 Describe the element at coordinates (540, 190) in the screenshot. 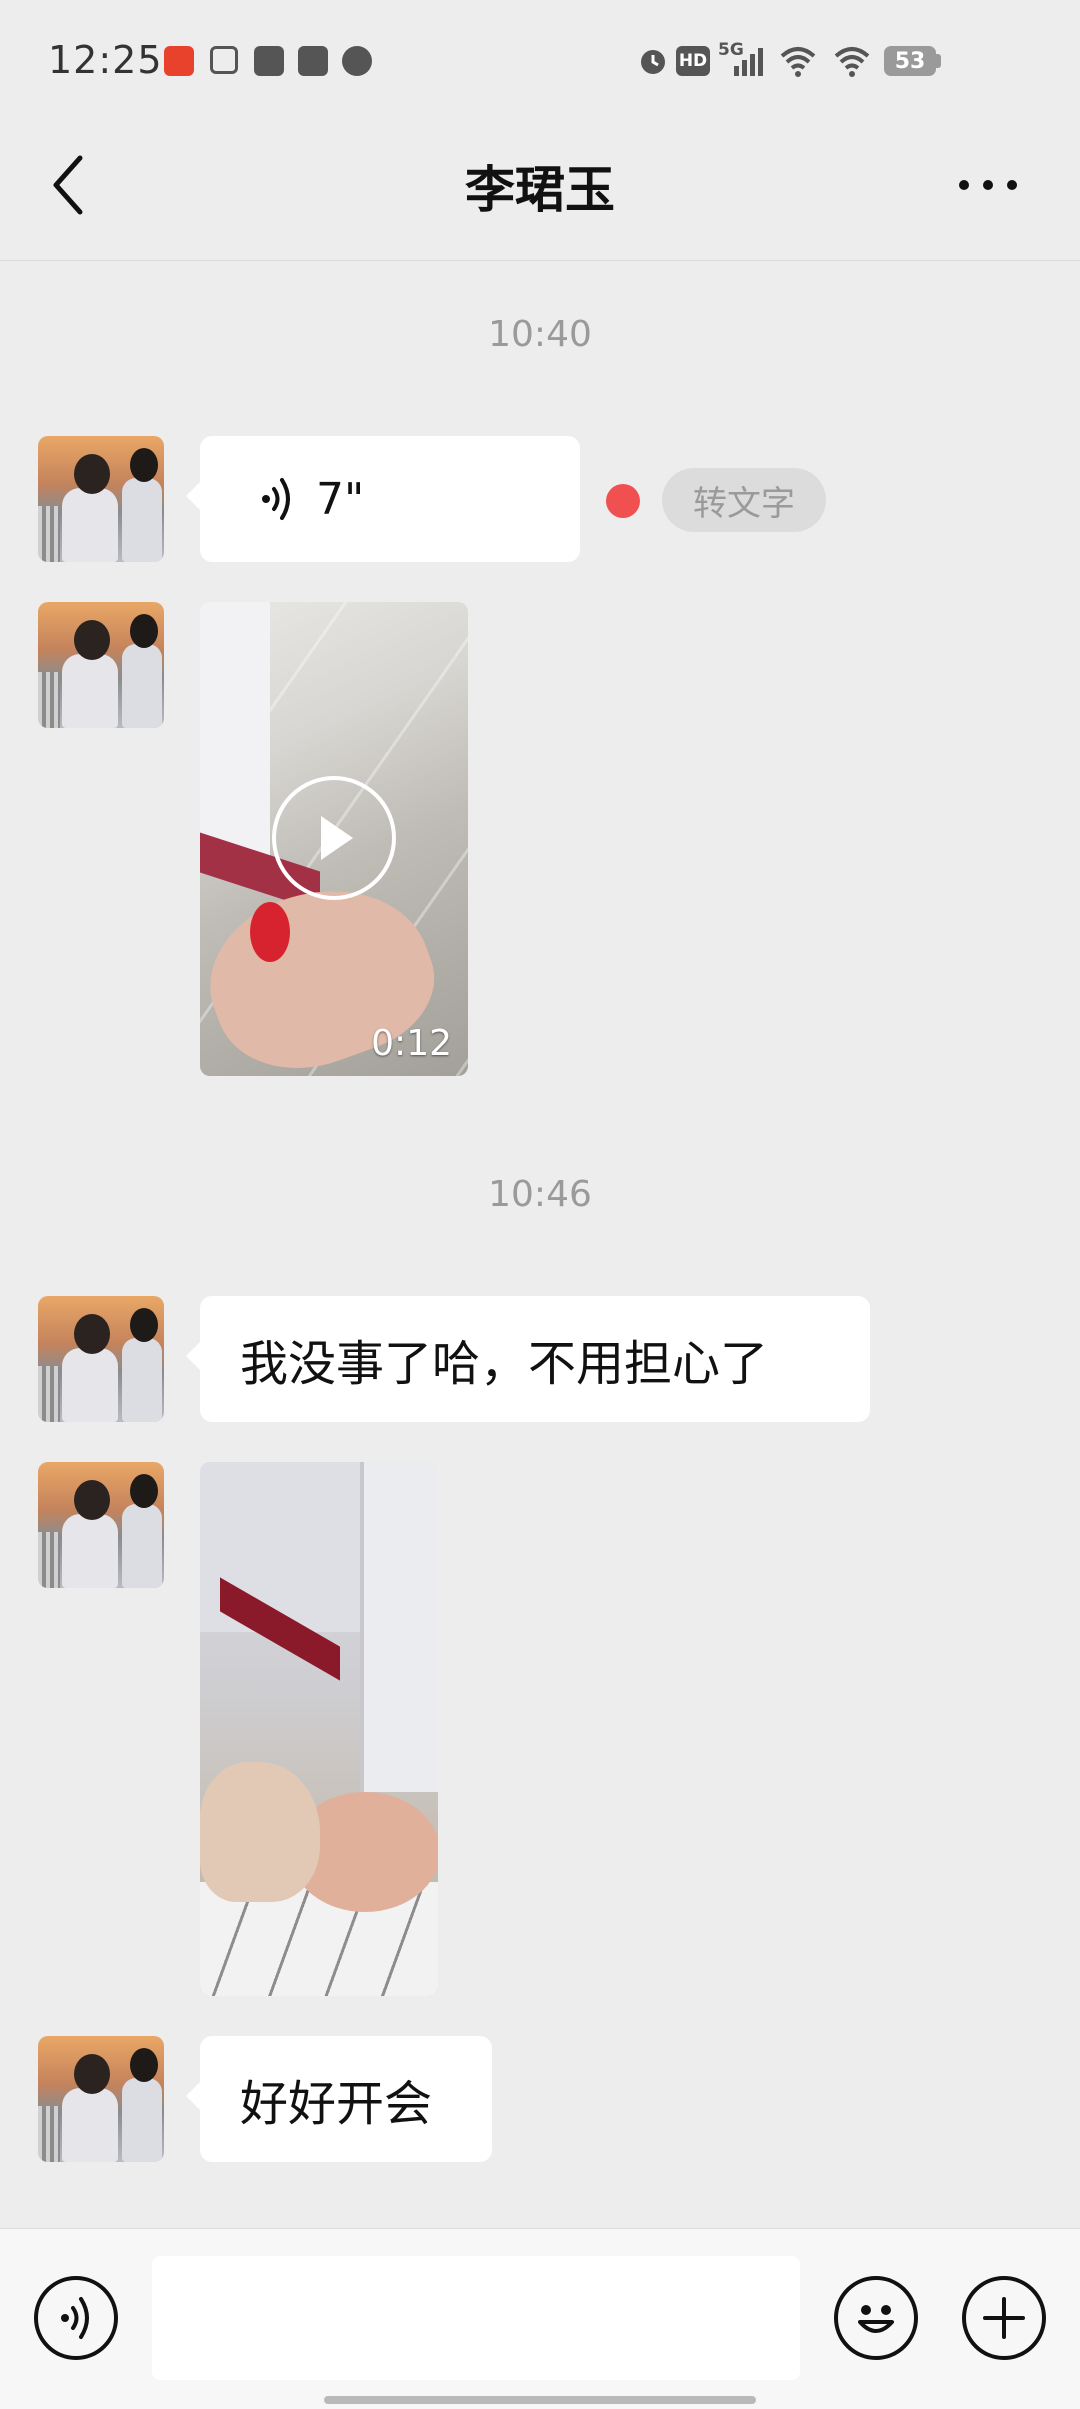

I see `chat-title: 李珺玉` at that location.